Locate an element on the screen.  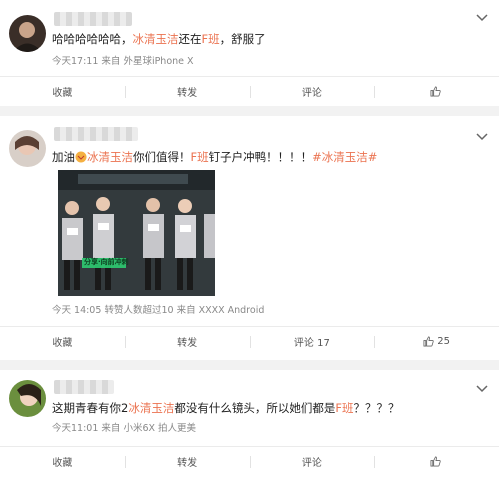
post-meta: 今天11:01 来自 小米6X 拍人更美 is located at coordinates (124, 428).